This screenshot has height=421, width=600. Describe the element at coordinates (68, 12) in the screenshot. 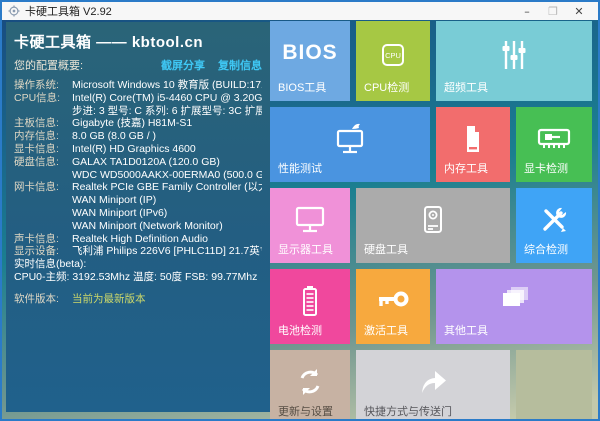

I see `window-title: 卡硬工具箱 V2.92` at that location.